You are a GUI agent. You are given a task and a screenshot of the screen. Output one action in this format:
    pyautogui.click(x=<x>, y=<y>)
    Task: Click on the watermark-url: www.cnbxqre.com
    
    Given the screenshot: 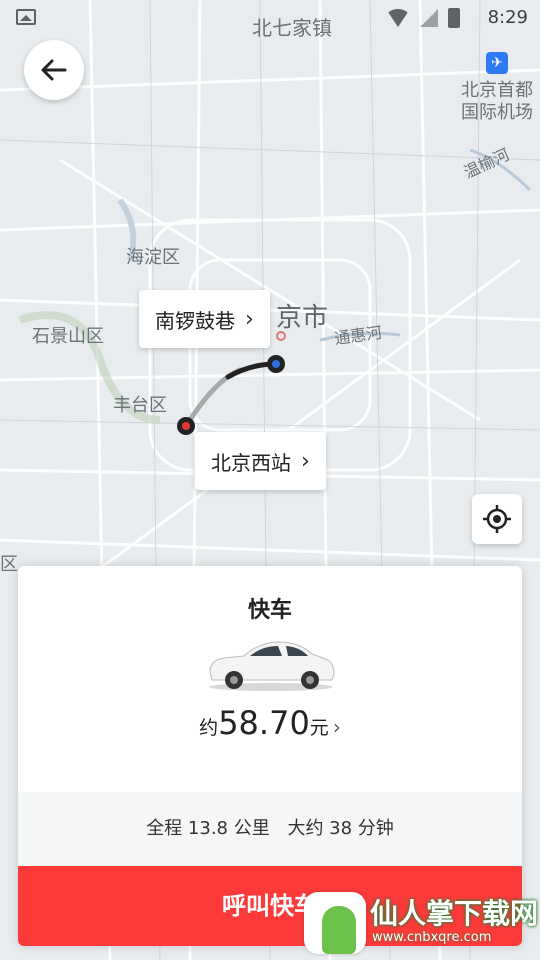 What is the action you would take?
    pyautogui.click(x=432, y=937)
    